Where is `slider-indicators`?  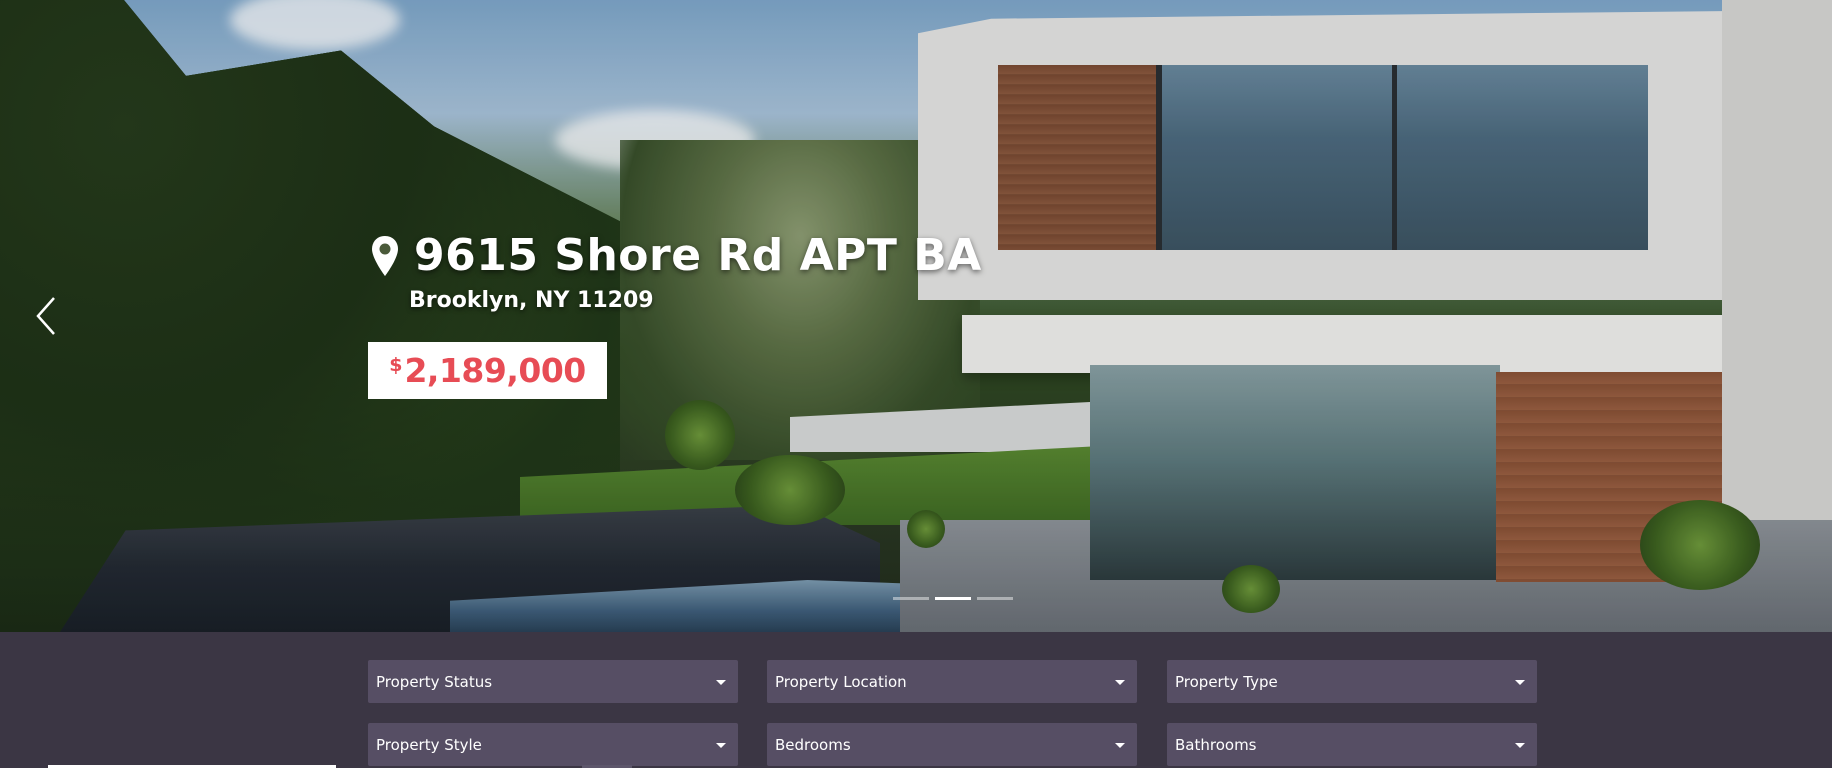 slider-indicators is located at coordinates (953, 598).